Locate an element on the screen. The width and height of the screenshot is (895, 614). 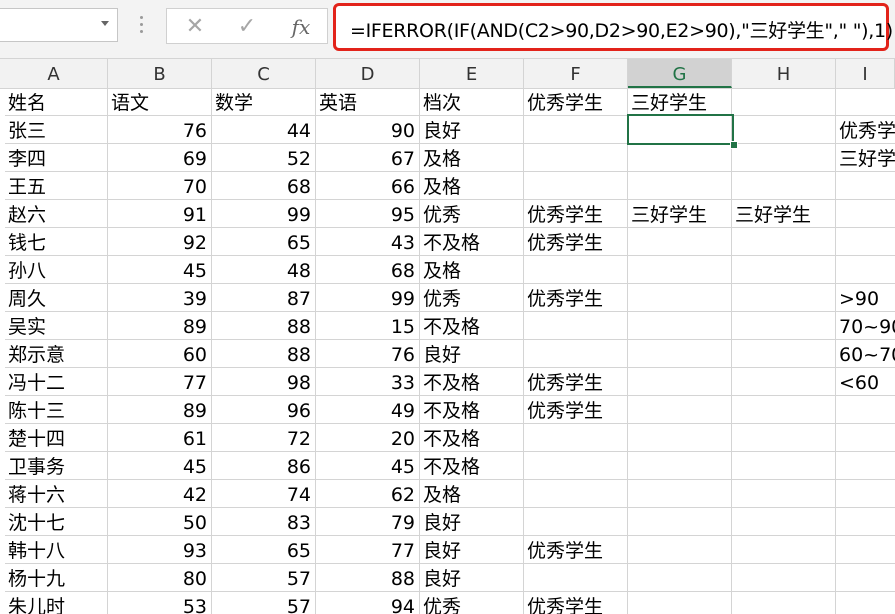
cell-g10 is located at coordinates (680, 354).